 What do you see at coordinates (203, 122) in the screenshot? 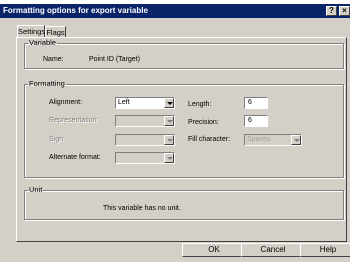
I see `precision-label: Precision:` at bounding box center [203, 122].